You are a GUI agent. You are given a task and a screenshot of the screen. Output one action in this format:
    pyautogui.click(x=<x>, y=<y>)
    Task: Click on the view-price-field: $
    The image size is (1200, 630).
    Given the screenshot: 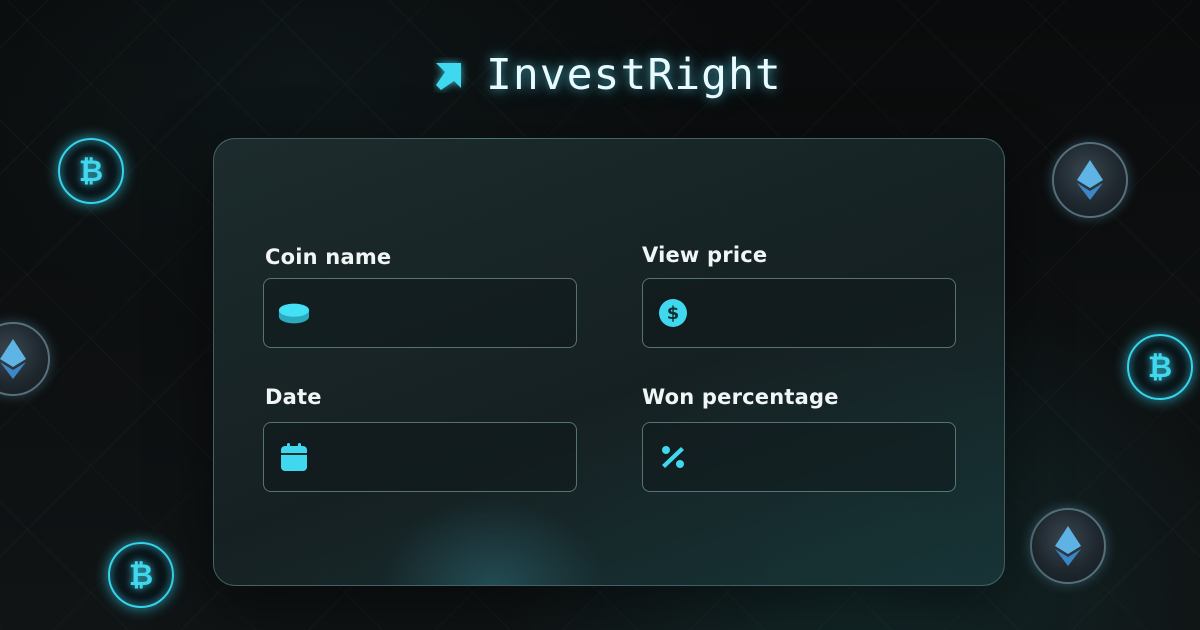 What is the action you would take?
    pyautogui.click(x=799, y=313)
    